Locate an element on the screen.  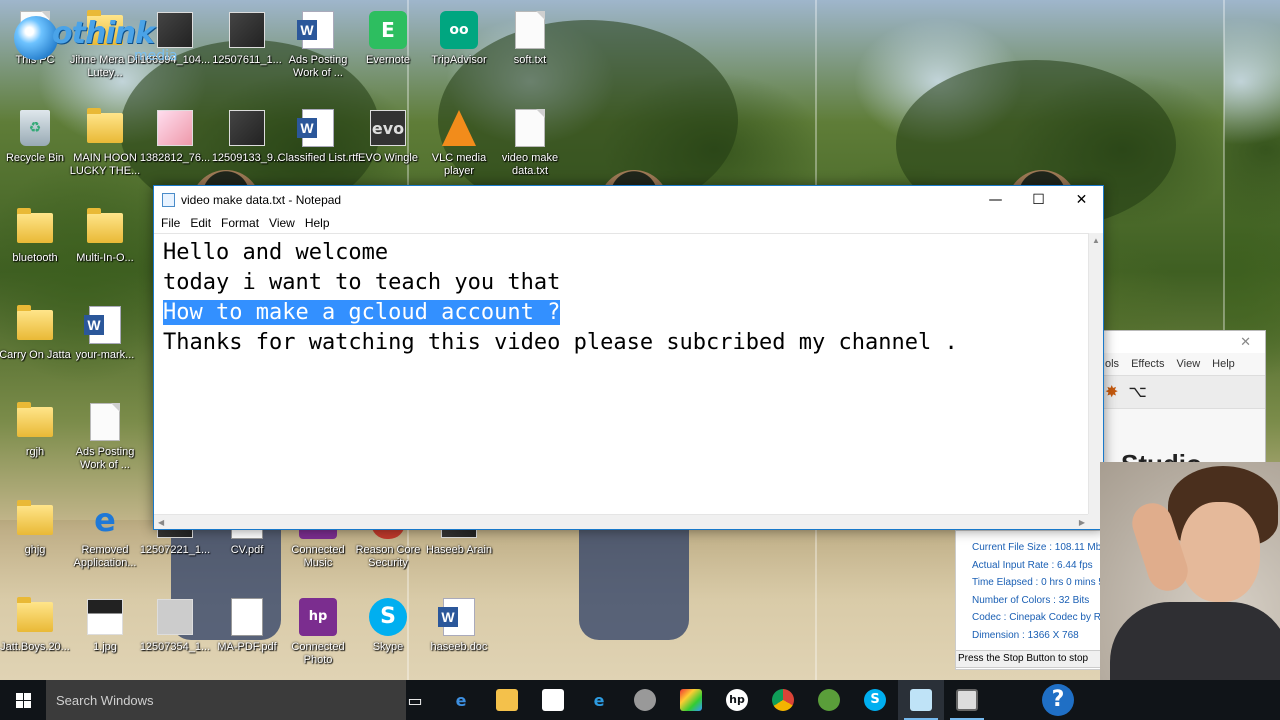
settings-gear-icon: ✸ is located at coordinates (1111, 392).